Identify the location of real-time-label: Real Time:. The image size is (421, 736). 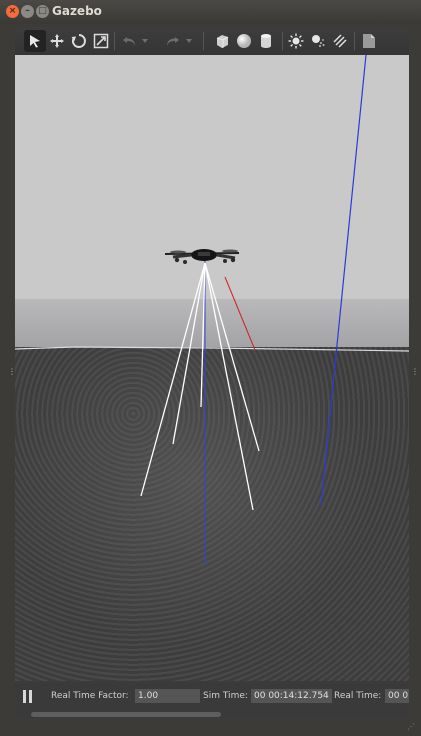
(358, 696).